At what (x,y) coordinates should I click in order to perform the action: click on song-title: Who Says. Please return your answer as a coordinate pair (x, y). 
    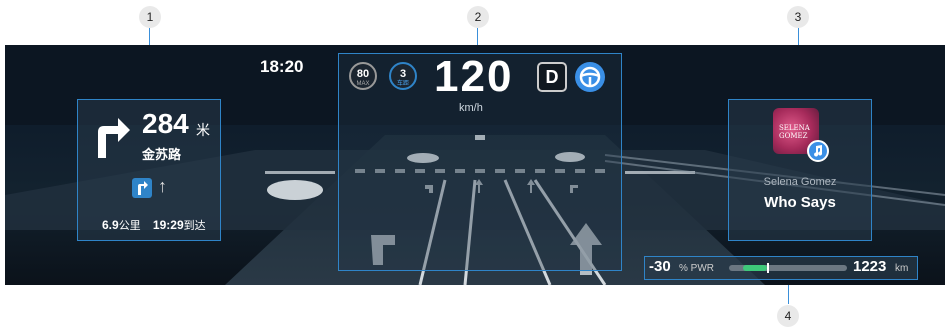
    Looking at the image, I should click on (800, 202).